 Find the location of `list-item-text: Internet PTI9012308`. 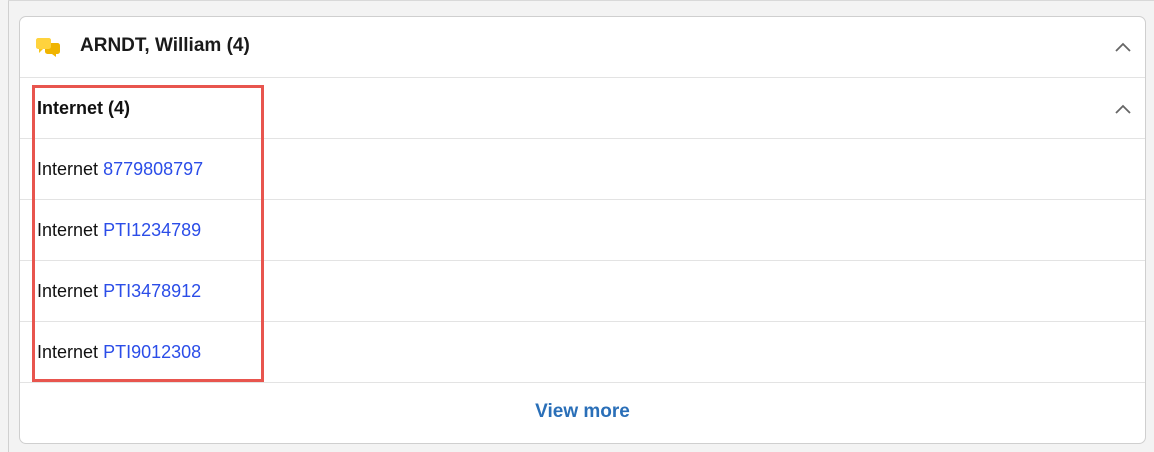

list-item-text: Internet PTI9012308 is located at coordinates (119, 352).